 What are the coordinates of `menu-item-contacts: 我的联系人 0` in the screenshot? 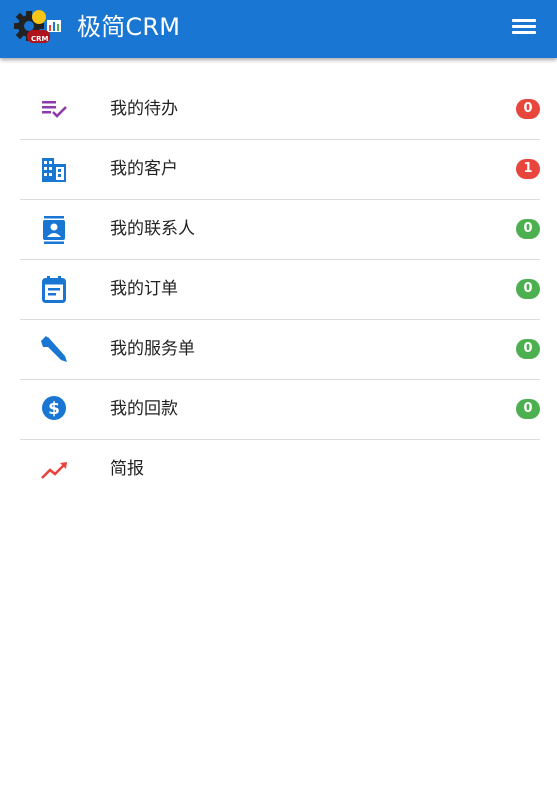 It's located at (280, 230).